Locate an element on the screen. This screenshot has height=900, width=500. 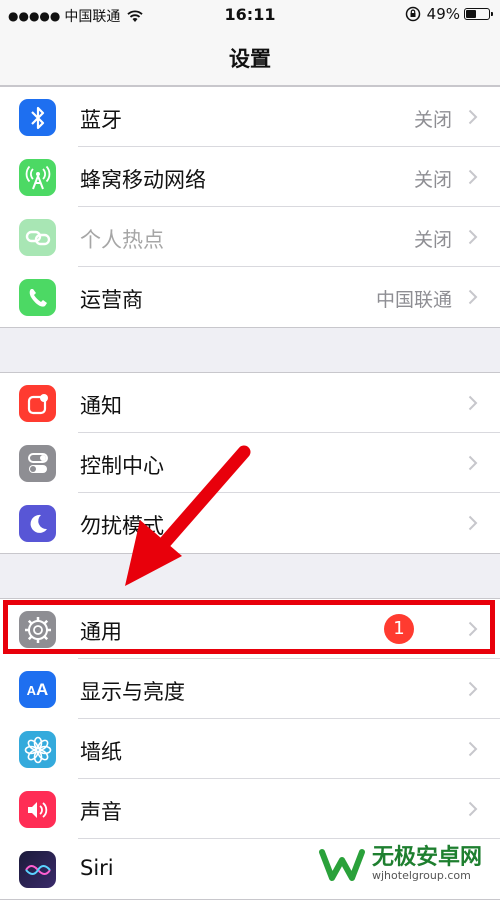
site-watermark: 无极安卓网 wjhotelgroup.com is located at coordinates (407, 865).